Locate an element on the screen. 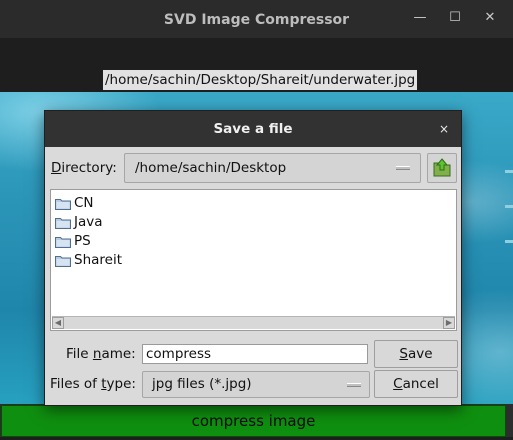  folder-up-icon is located at coordinates (442, 167).